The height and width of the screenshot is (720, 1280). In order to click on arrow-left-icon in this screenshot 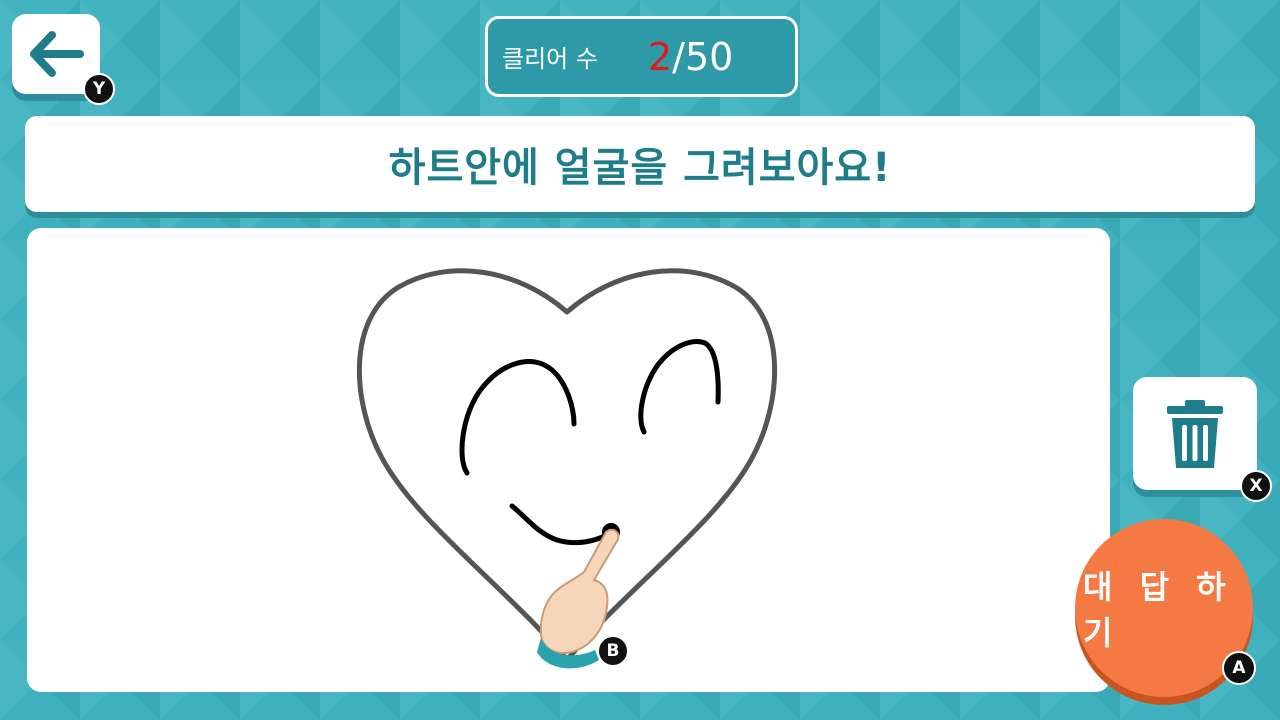, I will do `click(57, 54)`.